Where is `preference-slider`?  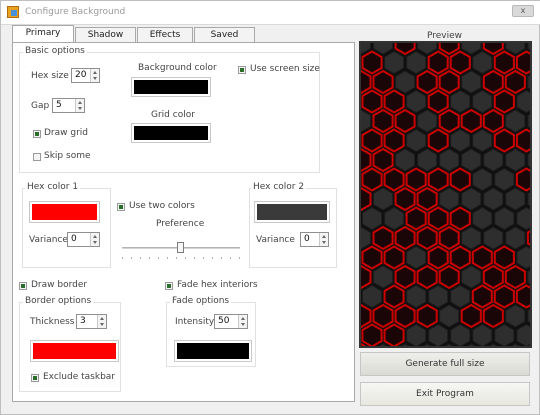 preference-slider is located at coordinates (181, 250).